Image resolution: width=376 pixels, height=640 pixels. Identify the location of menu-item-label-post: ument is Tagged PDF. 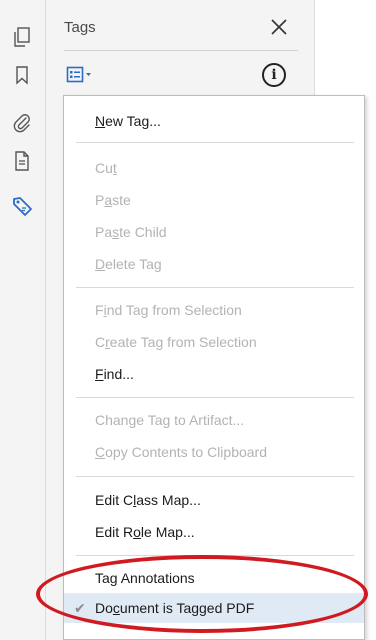
(187, 608).